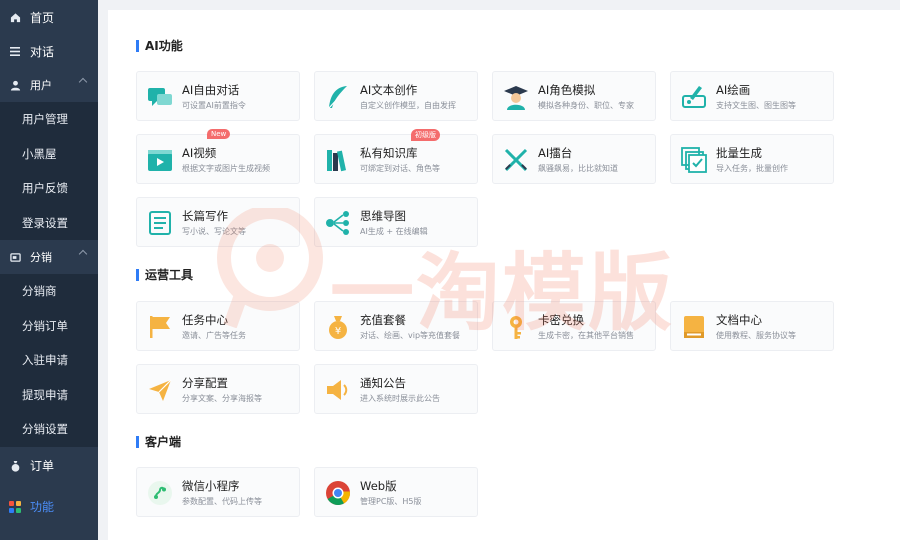  I want to click on card-doc-center: 文档中心 使用教程、服务协议等, so click(752, 326).